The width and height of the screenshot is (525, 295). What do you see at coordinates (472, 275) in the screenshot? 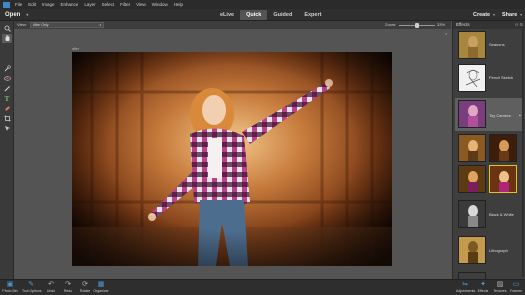
I see `effect-item-next-partial` at bounding box center [472, 275].